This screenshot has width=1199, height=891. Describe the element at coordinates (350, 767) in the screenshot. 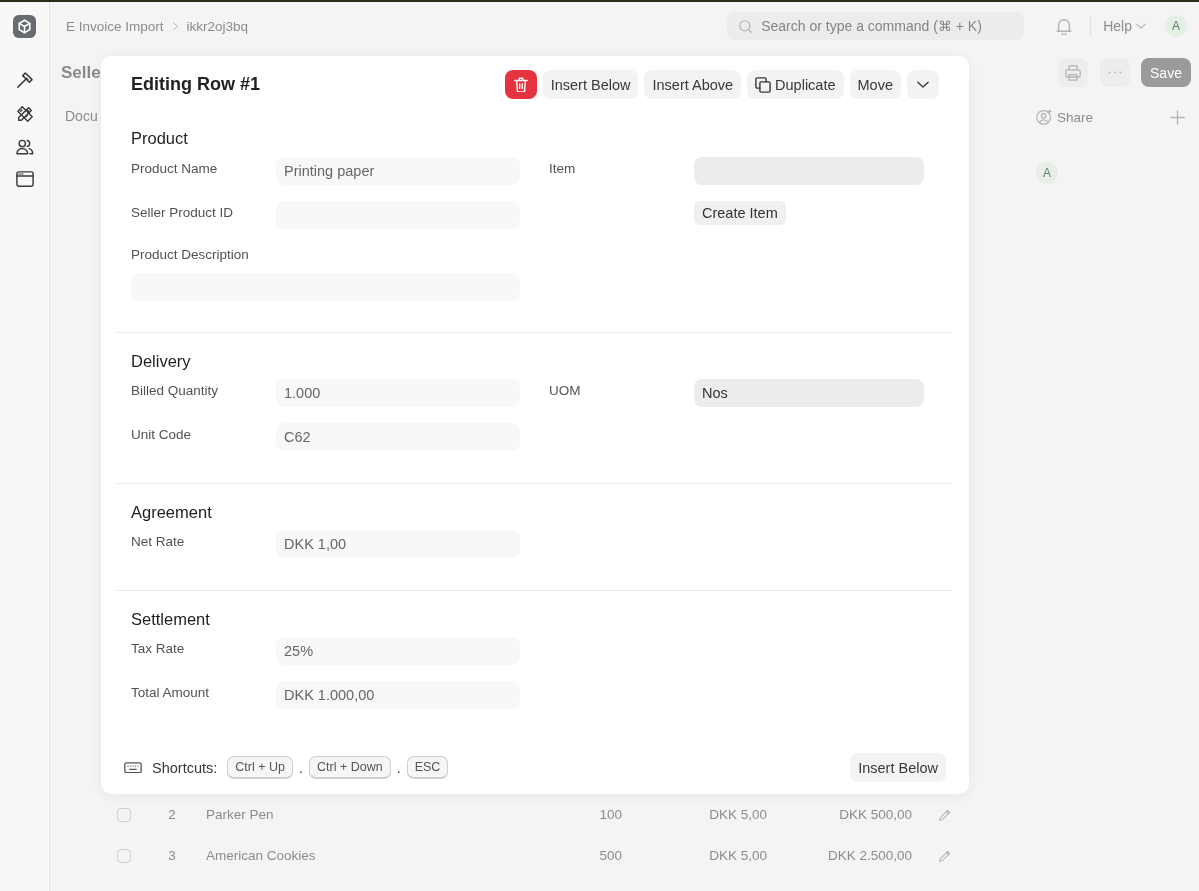

I see `shortcut-key: Ctrl + Down` at that location.